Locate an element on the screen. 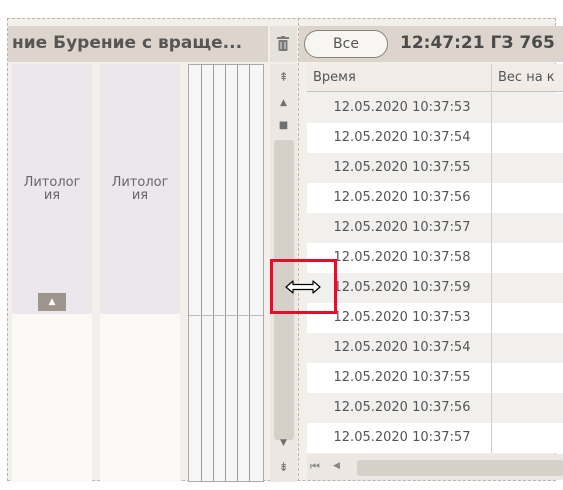  time-cell: 12.05.2020 10:37:58 is located at coordinates (402, 257).